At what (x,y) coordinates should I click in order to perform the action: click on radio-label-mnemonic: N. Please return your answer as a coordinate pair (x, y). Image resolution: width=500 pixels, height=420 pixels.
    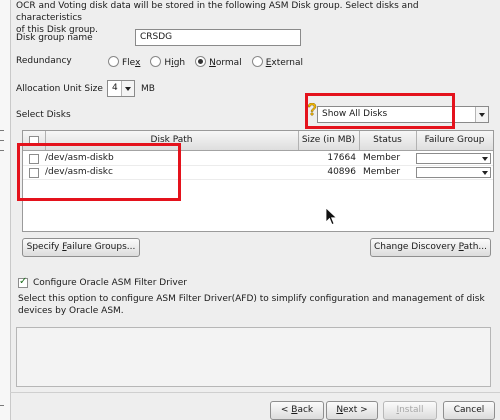
    Looking at the image, I should click on (212, 63).